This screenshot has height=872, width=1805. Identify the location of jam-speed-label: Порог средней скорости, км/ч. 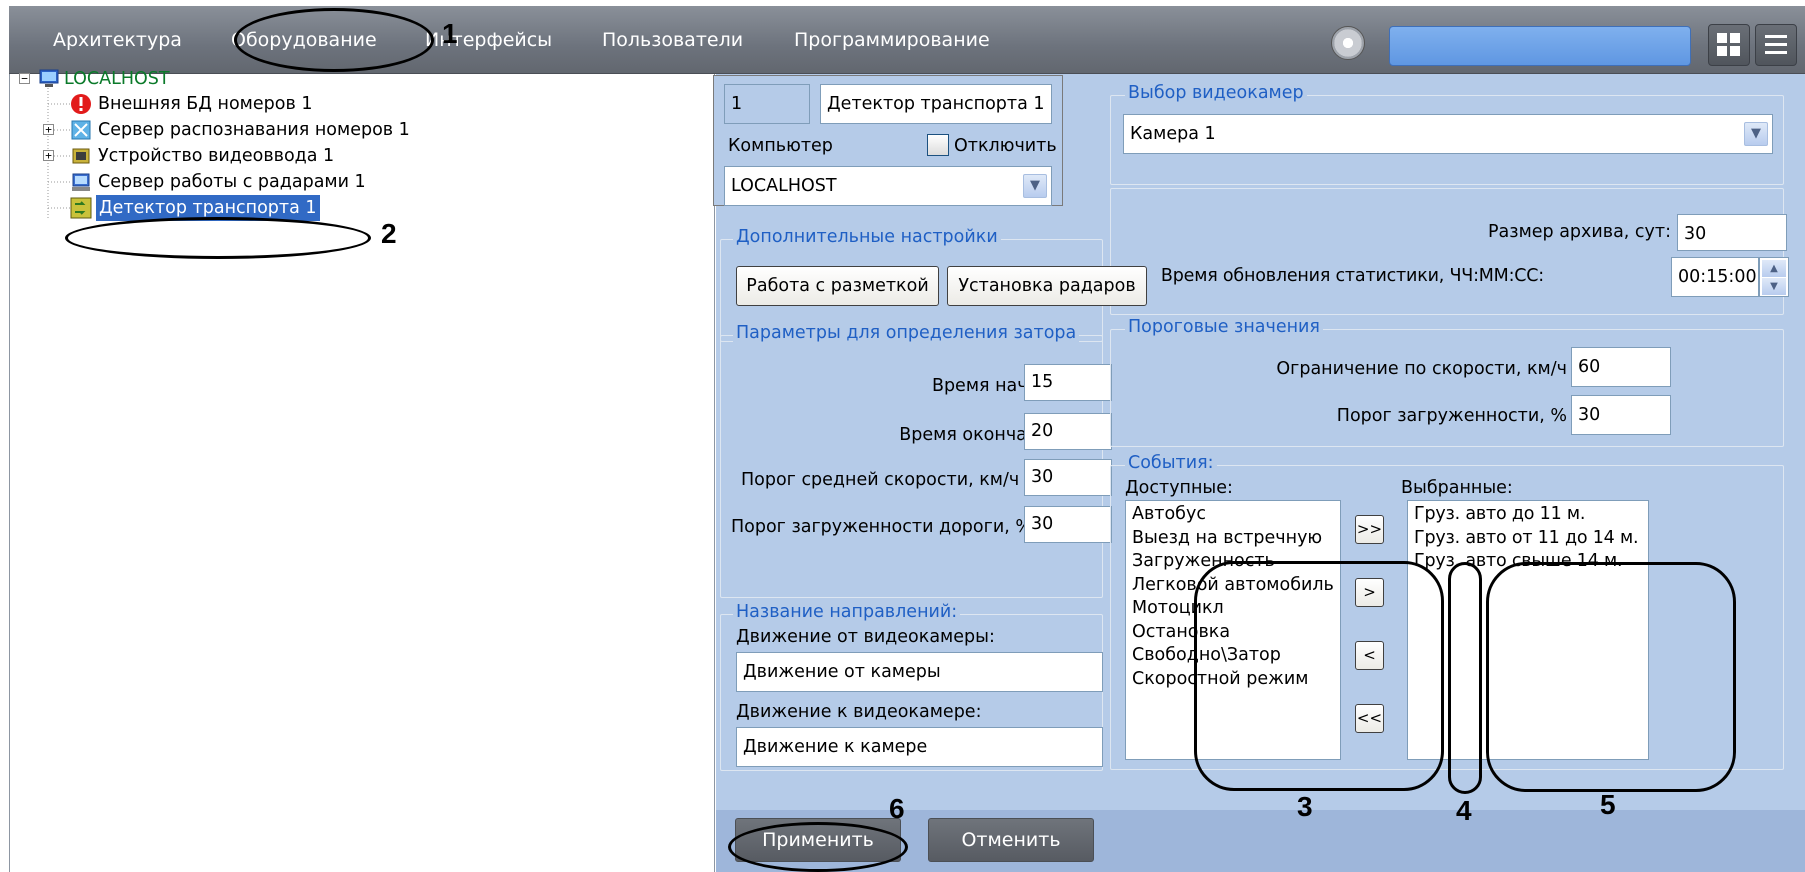
(880, 480).